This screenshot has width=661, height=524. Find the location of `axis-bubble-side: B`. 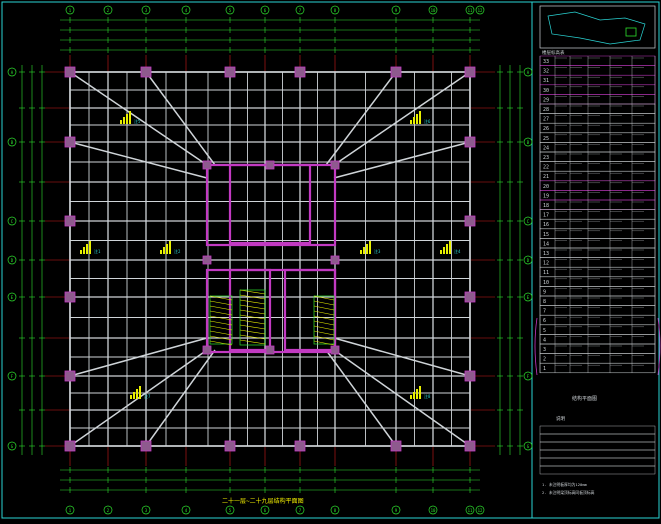

axis-bubble-side: B is located at coordinates (12, 142).